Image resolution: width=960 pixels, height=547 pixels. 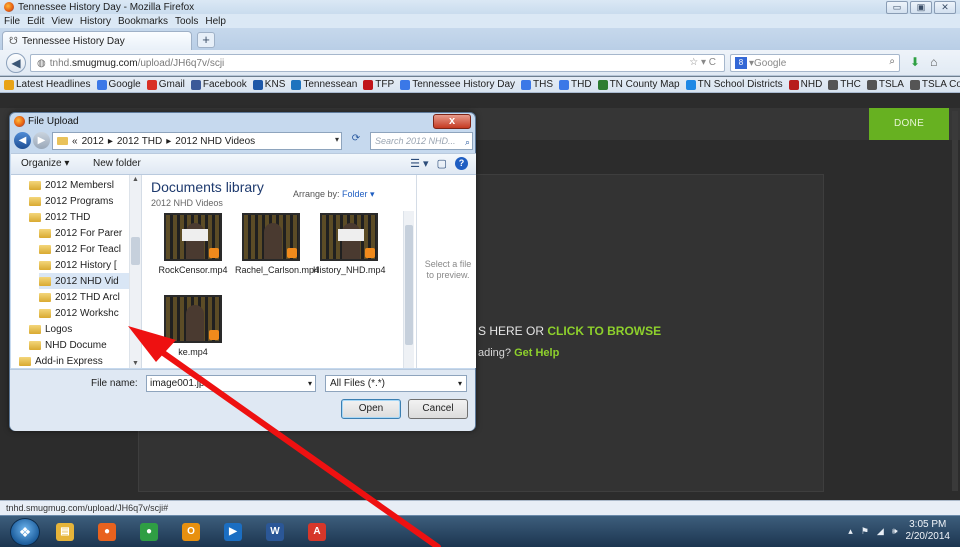 I want to click on menu-bookmarks: Bookmarks, so click(x=143, y=21).